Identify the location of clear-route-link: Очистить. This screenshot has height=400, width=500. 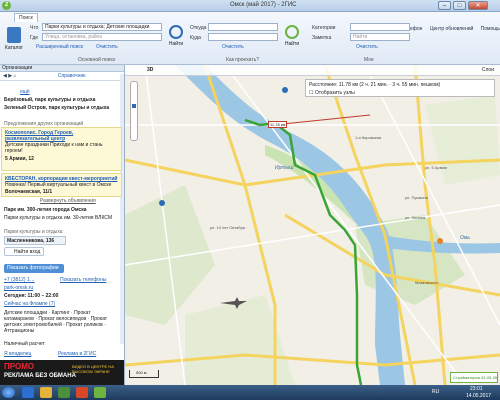
(233, 47).